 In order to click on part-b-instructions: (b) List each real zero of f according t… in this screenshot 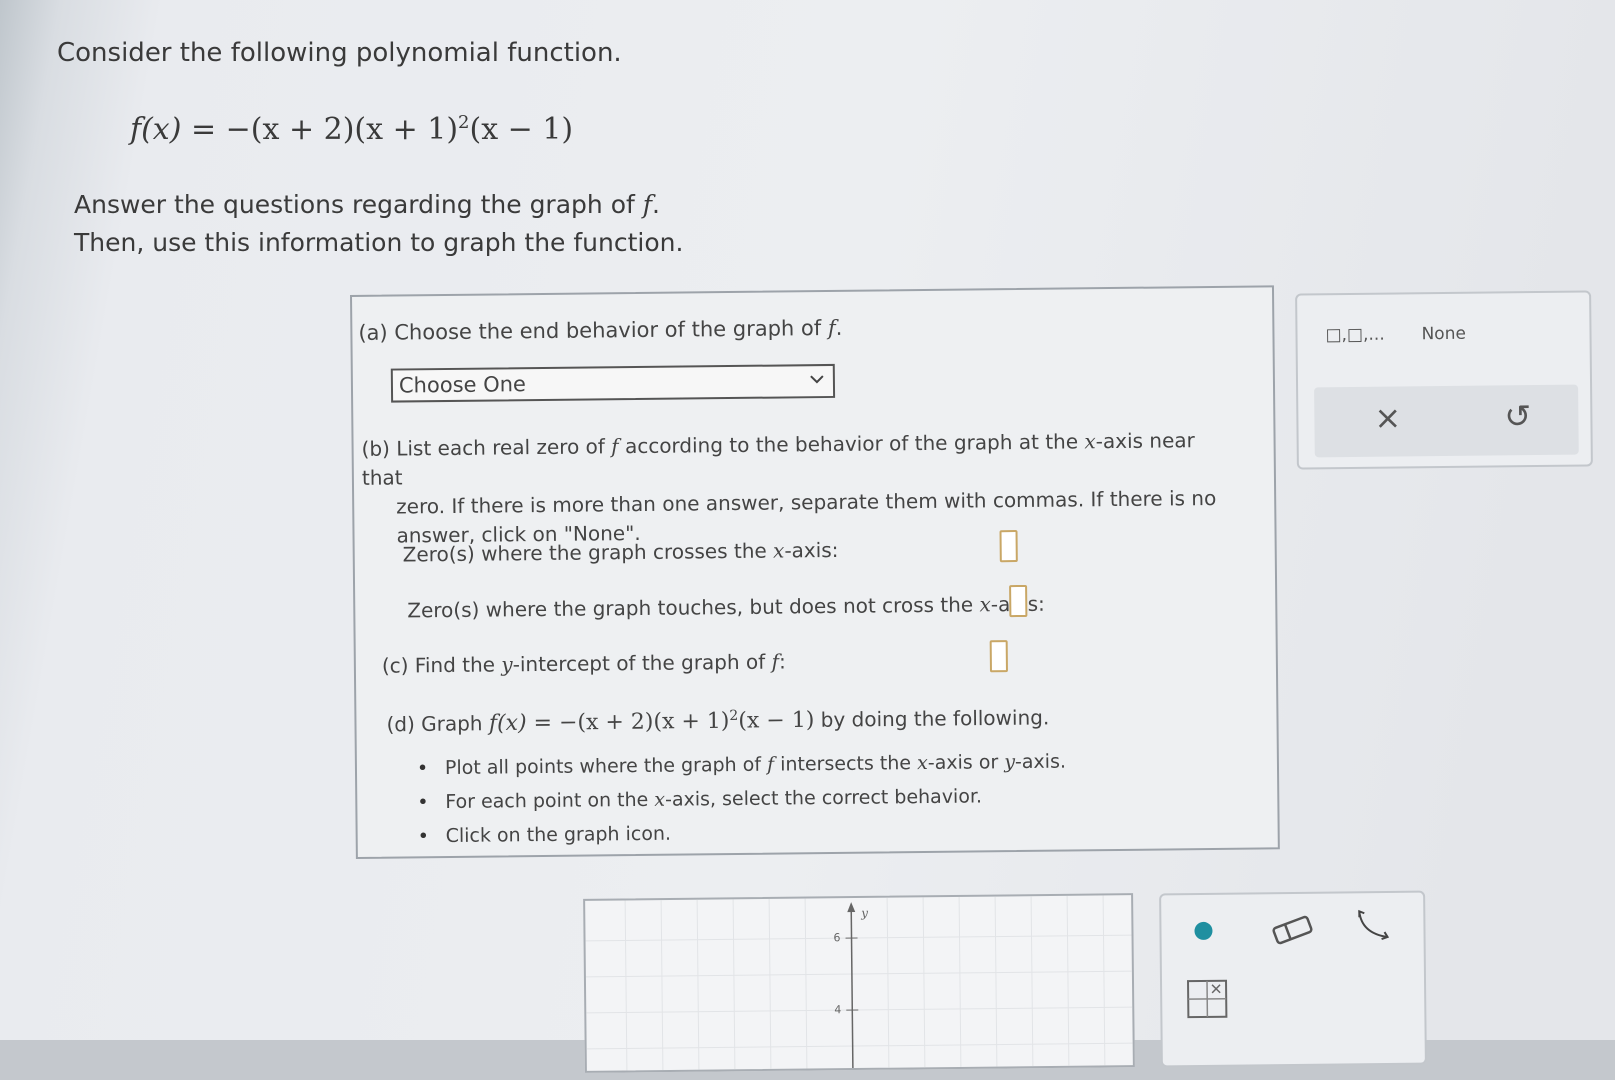, I will do `click(789, 488)`.